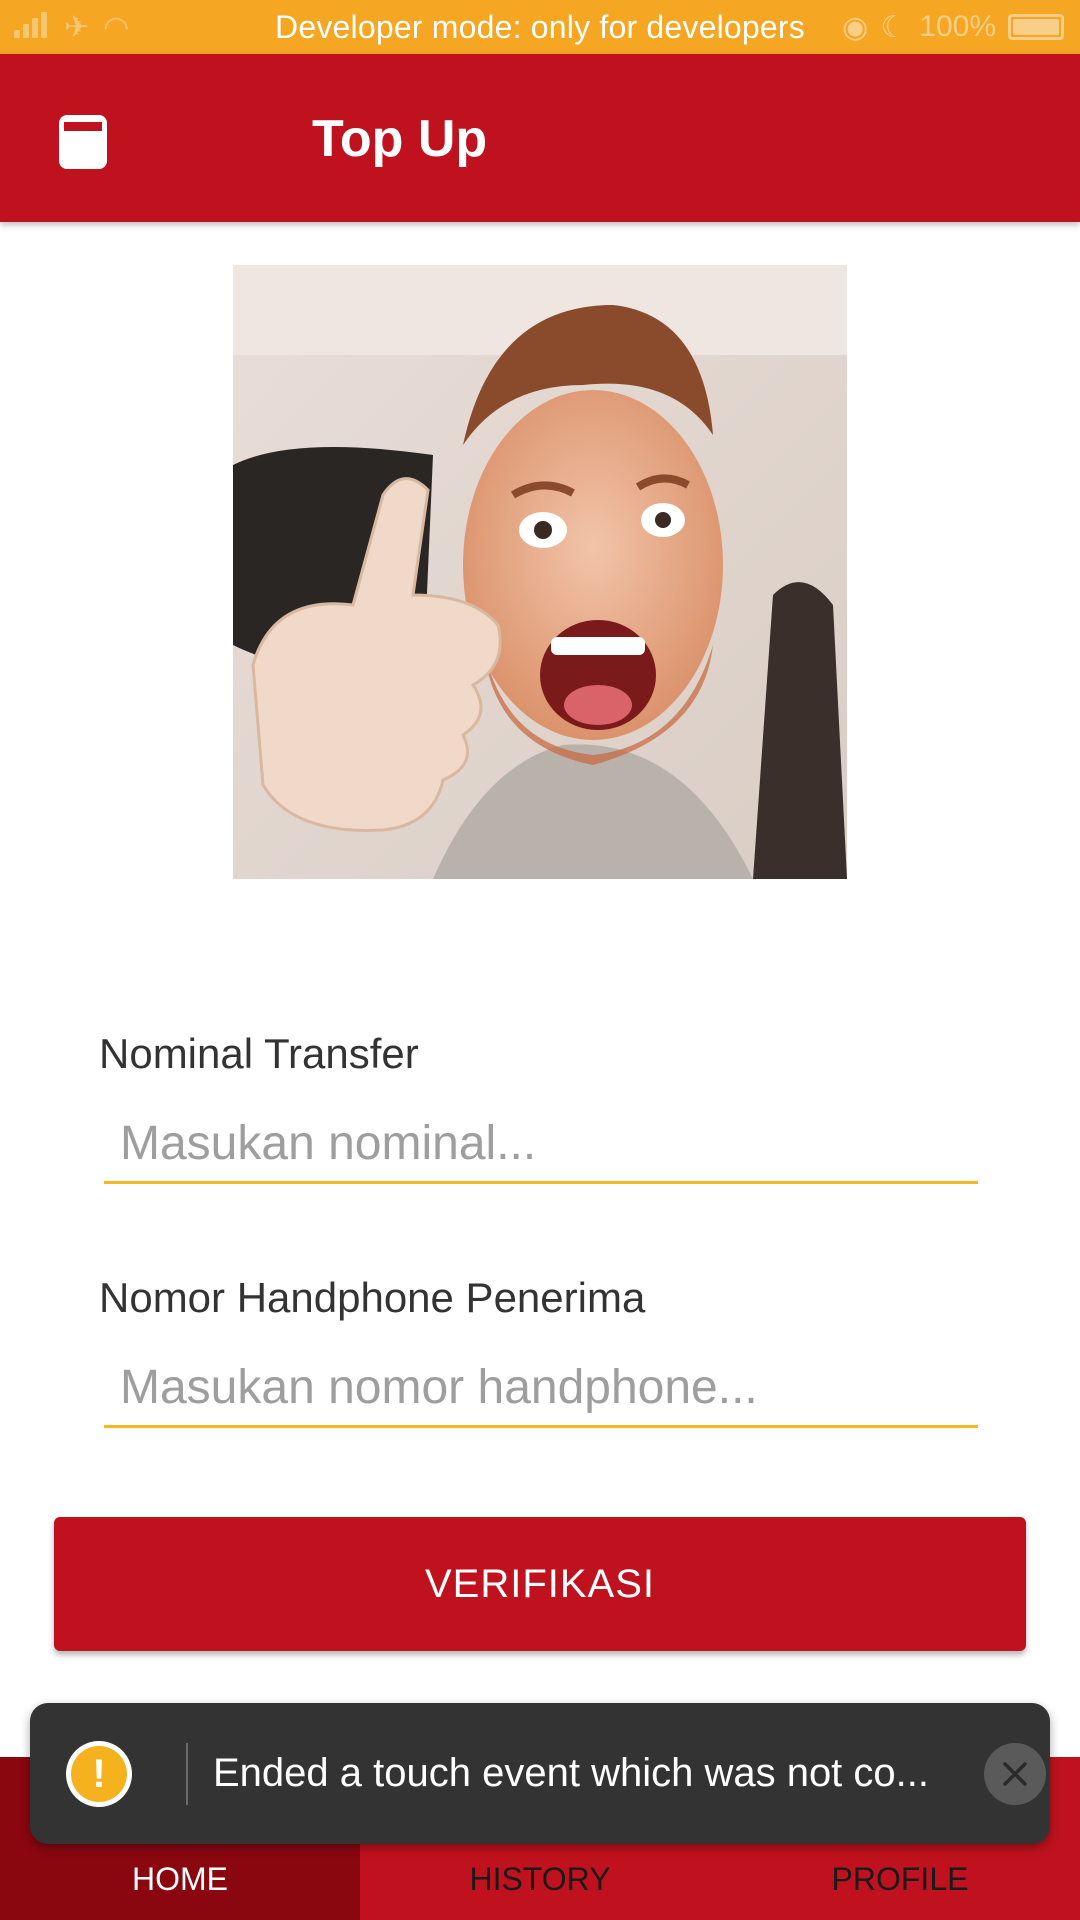 The width and height of the screenshot is (1080, 1920). I want to click on warning-icon: !, so click(99, 1774).